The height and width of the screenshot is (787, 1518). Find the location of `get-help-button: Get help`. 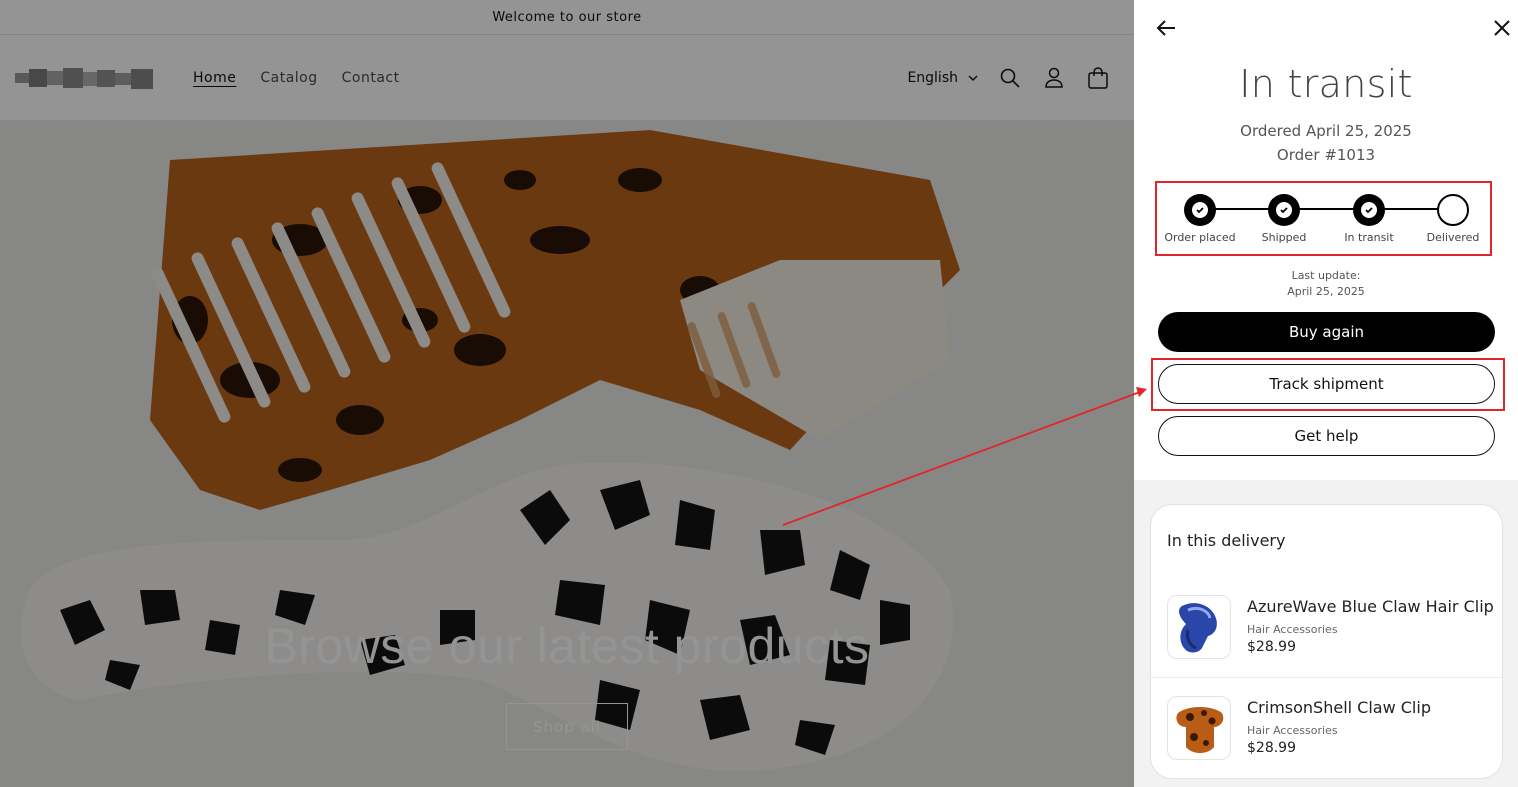

get-help-button: Get help is located at coordinates (1326, 436).